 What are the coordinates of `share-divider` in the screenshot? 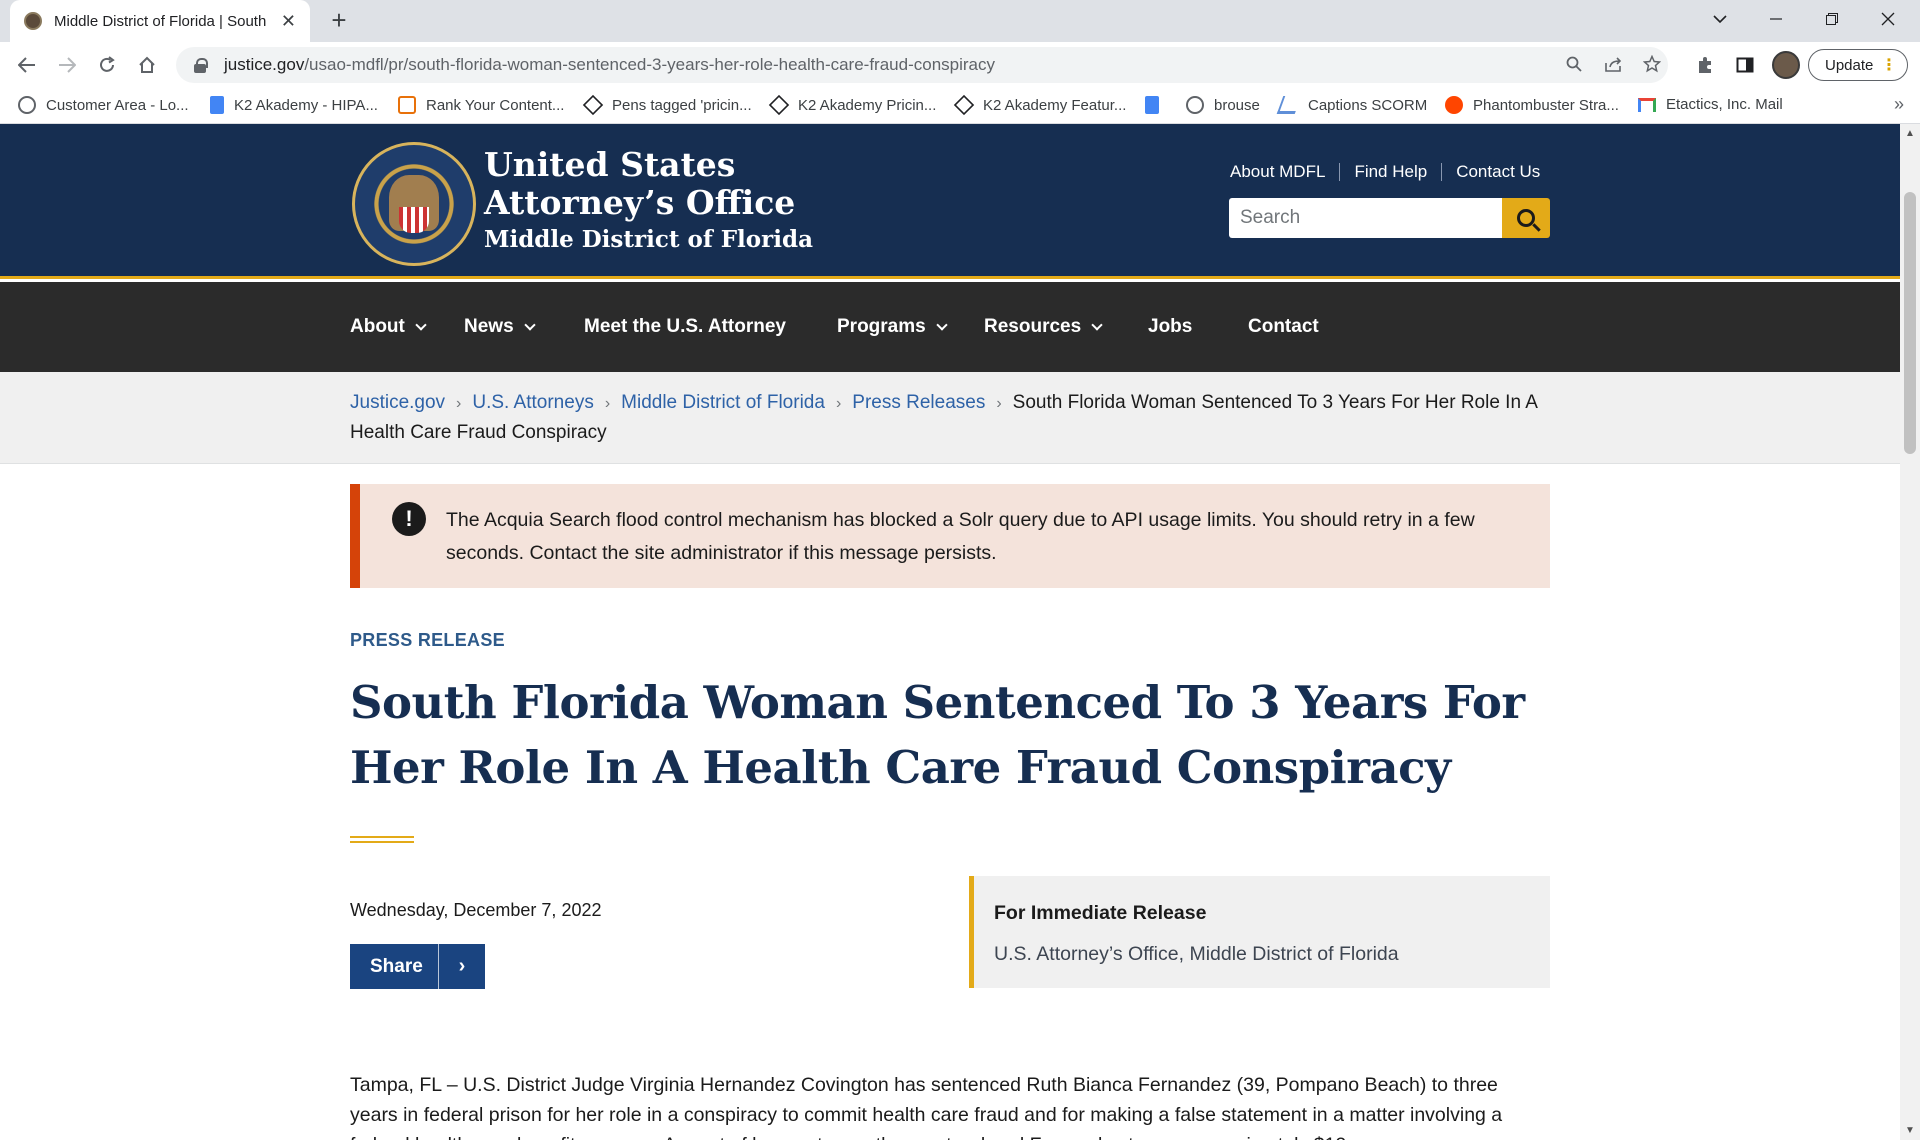 It's located at (438, 966).